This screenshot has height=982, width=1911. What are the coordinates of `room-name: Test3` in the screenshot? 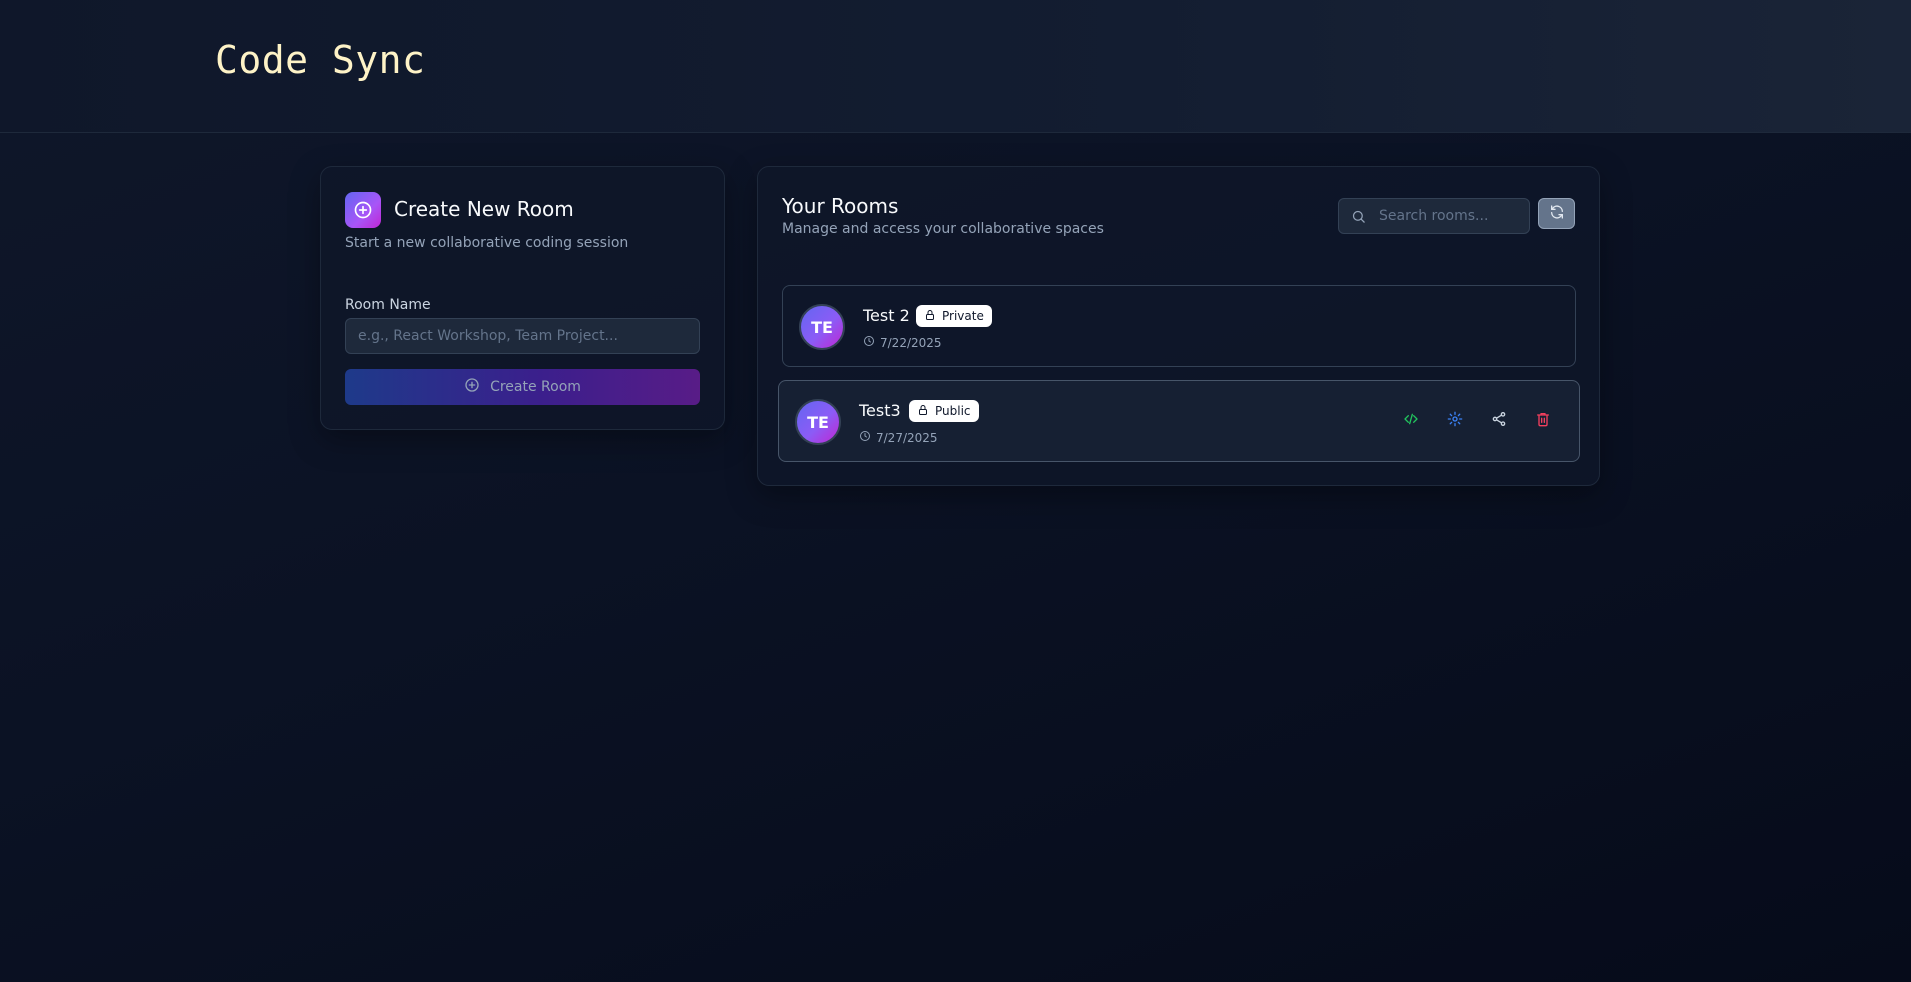 It's located at (880, 410).